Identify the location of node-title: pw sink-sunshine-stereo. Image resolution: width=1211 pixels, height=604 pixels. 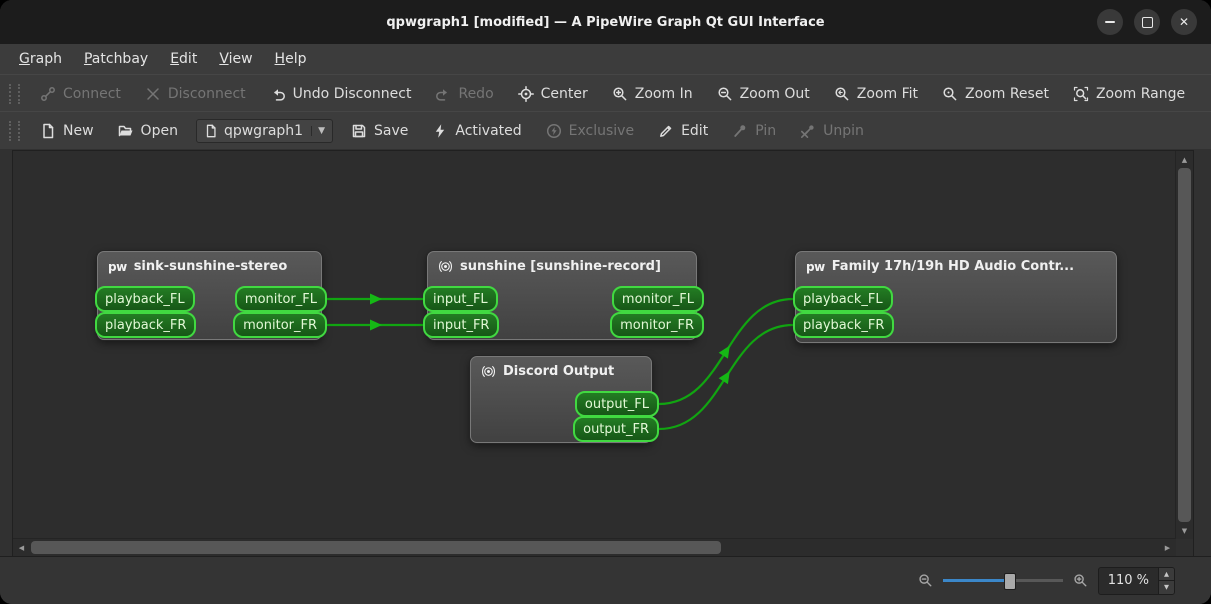
(209, 263).